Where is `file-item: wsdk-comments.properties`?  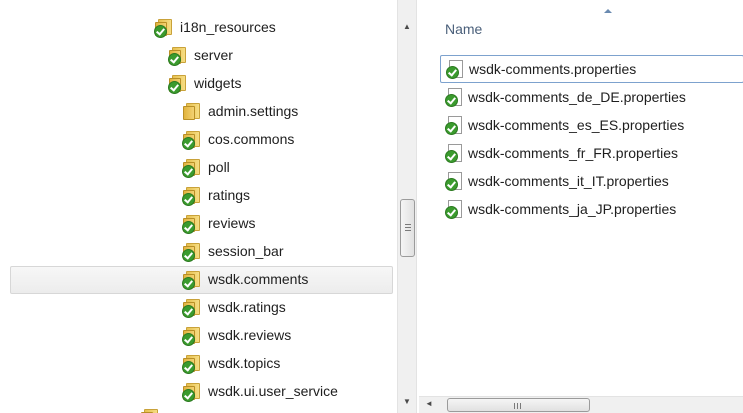 file-item: wsdk-comments.properties is located at coordinates (591, 69).